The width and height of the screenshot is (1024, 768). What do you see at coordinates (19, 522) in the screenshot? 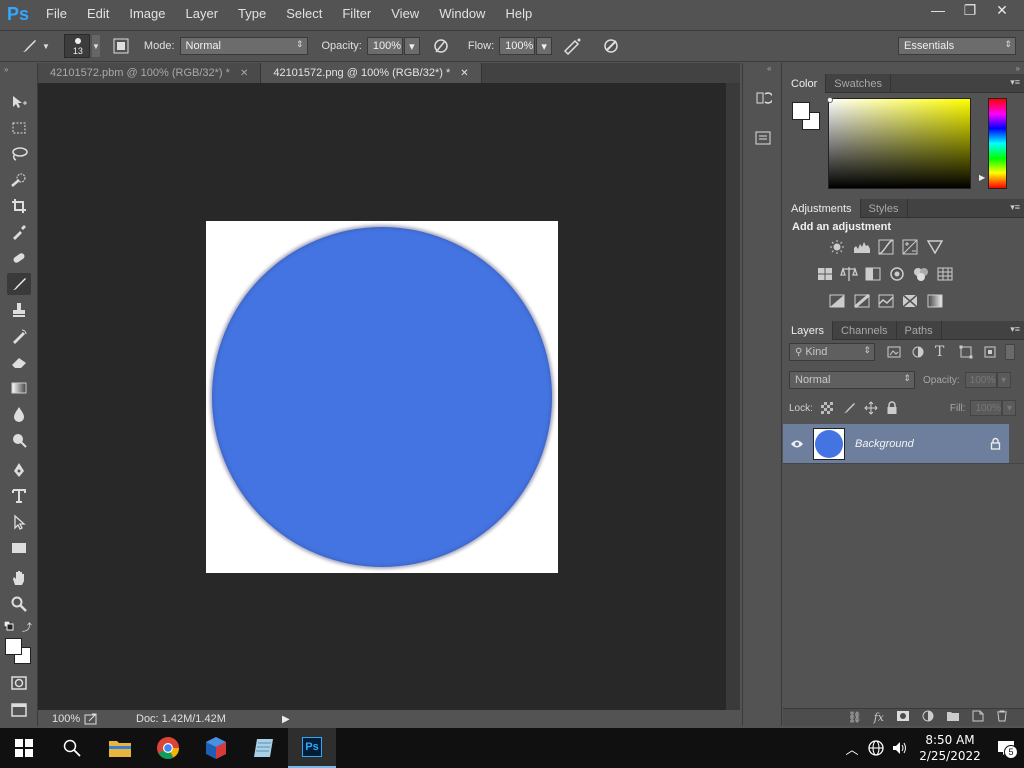
I see `path-selection-tool-icon` at bounding box center [19, 522].